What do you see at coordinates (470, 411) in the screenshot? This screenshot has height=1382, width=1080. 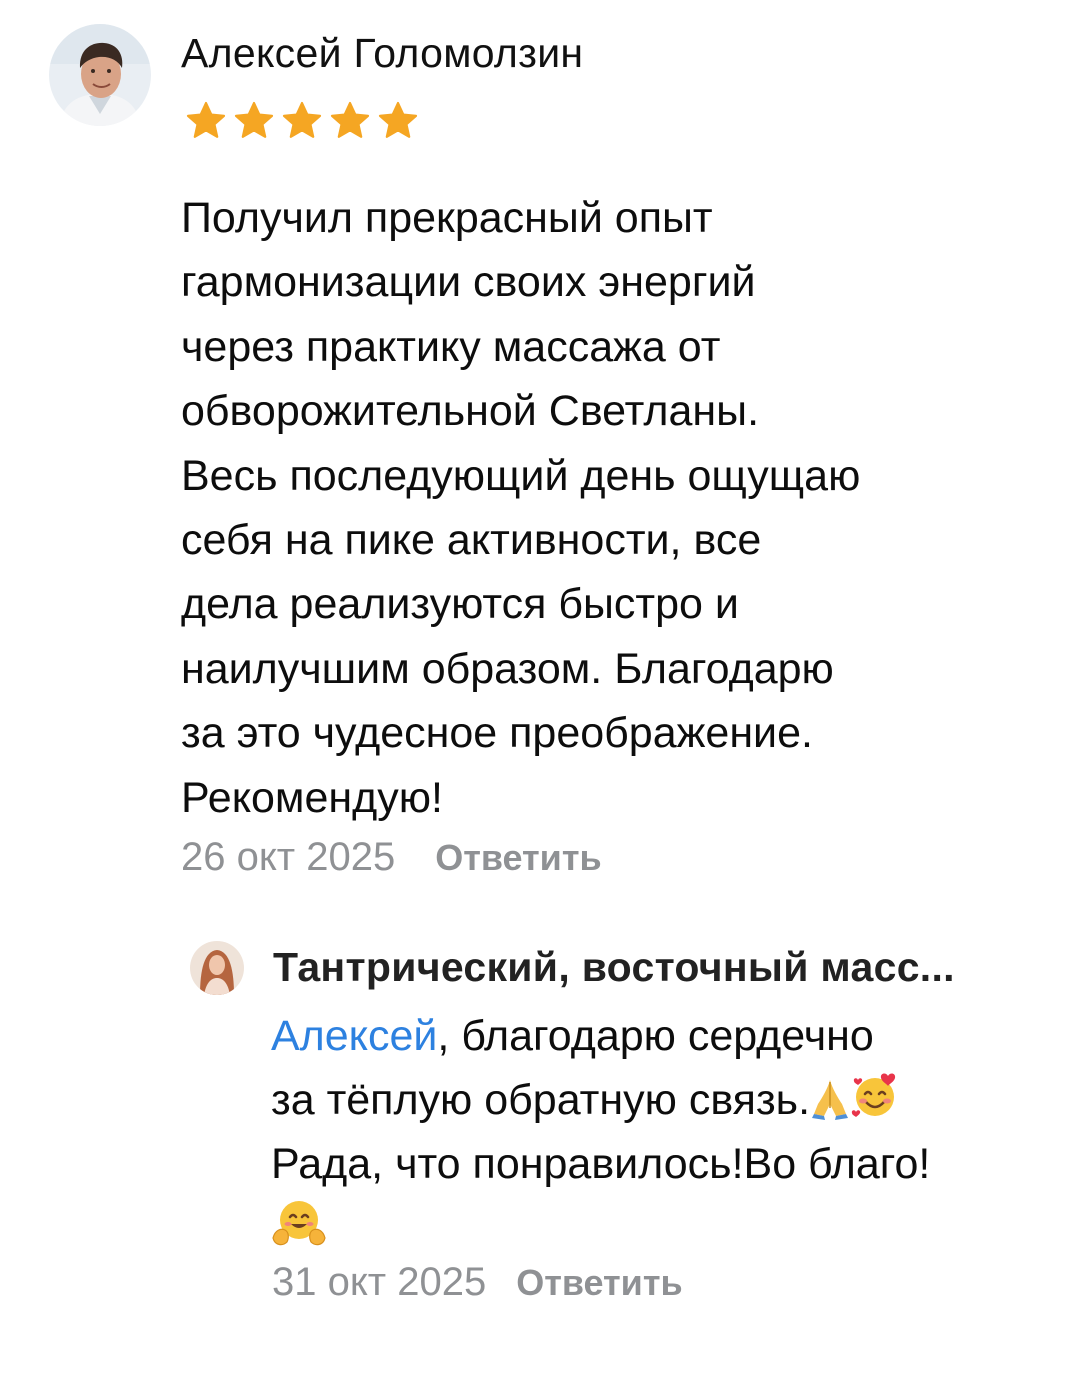 I see `review-text-line: обворожительной Светланы.` at bounding box center [470, 411].